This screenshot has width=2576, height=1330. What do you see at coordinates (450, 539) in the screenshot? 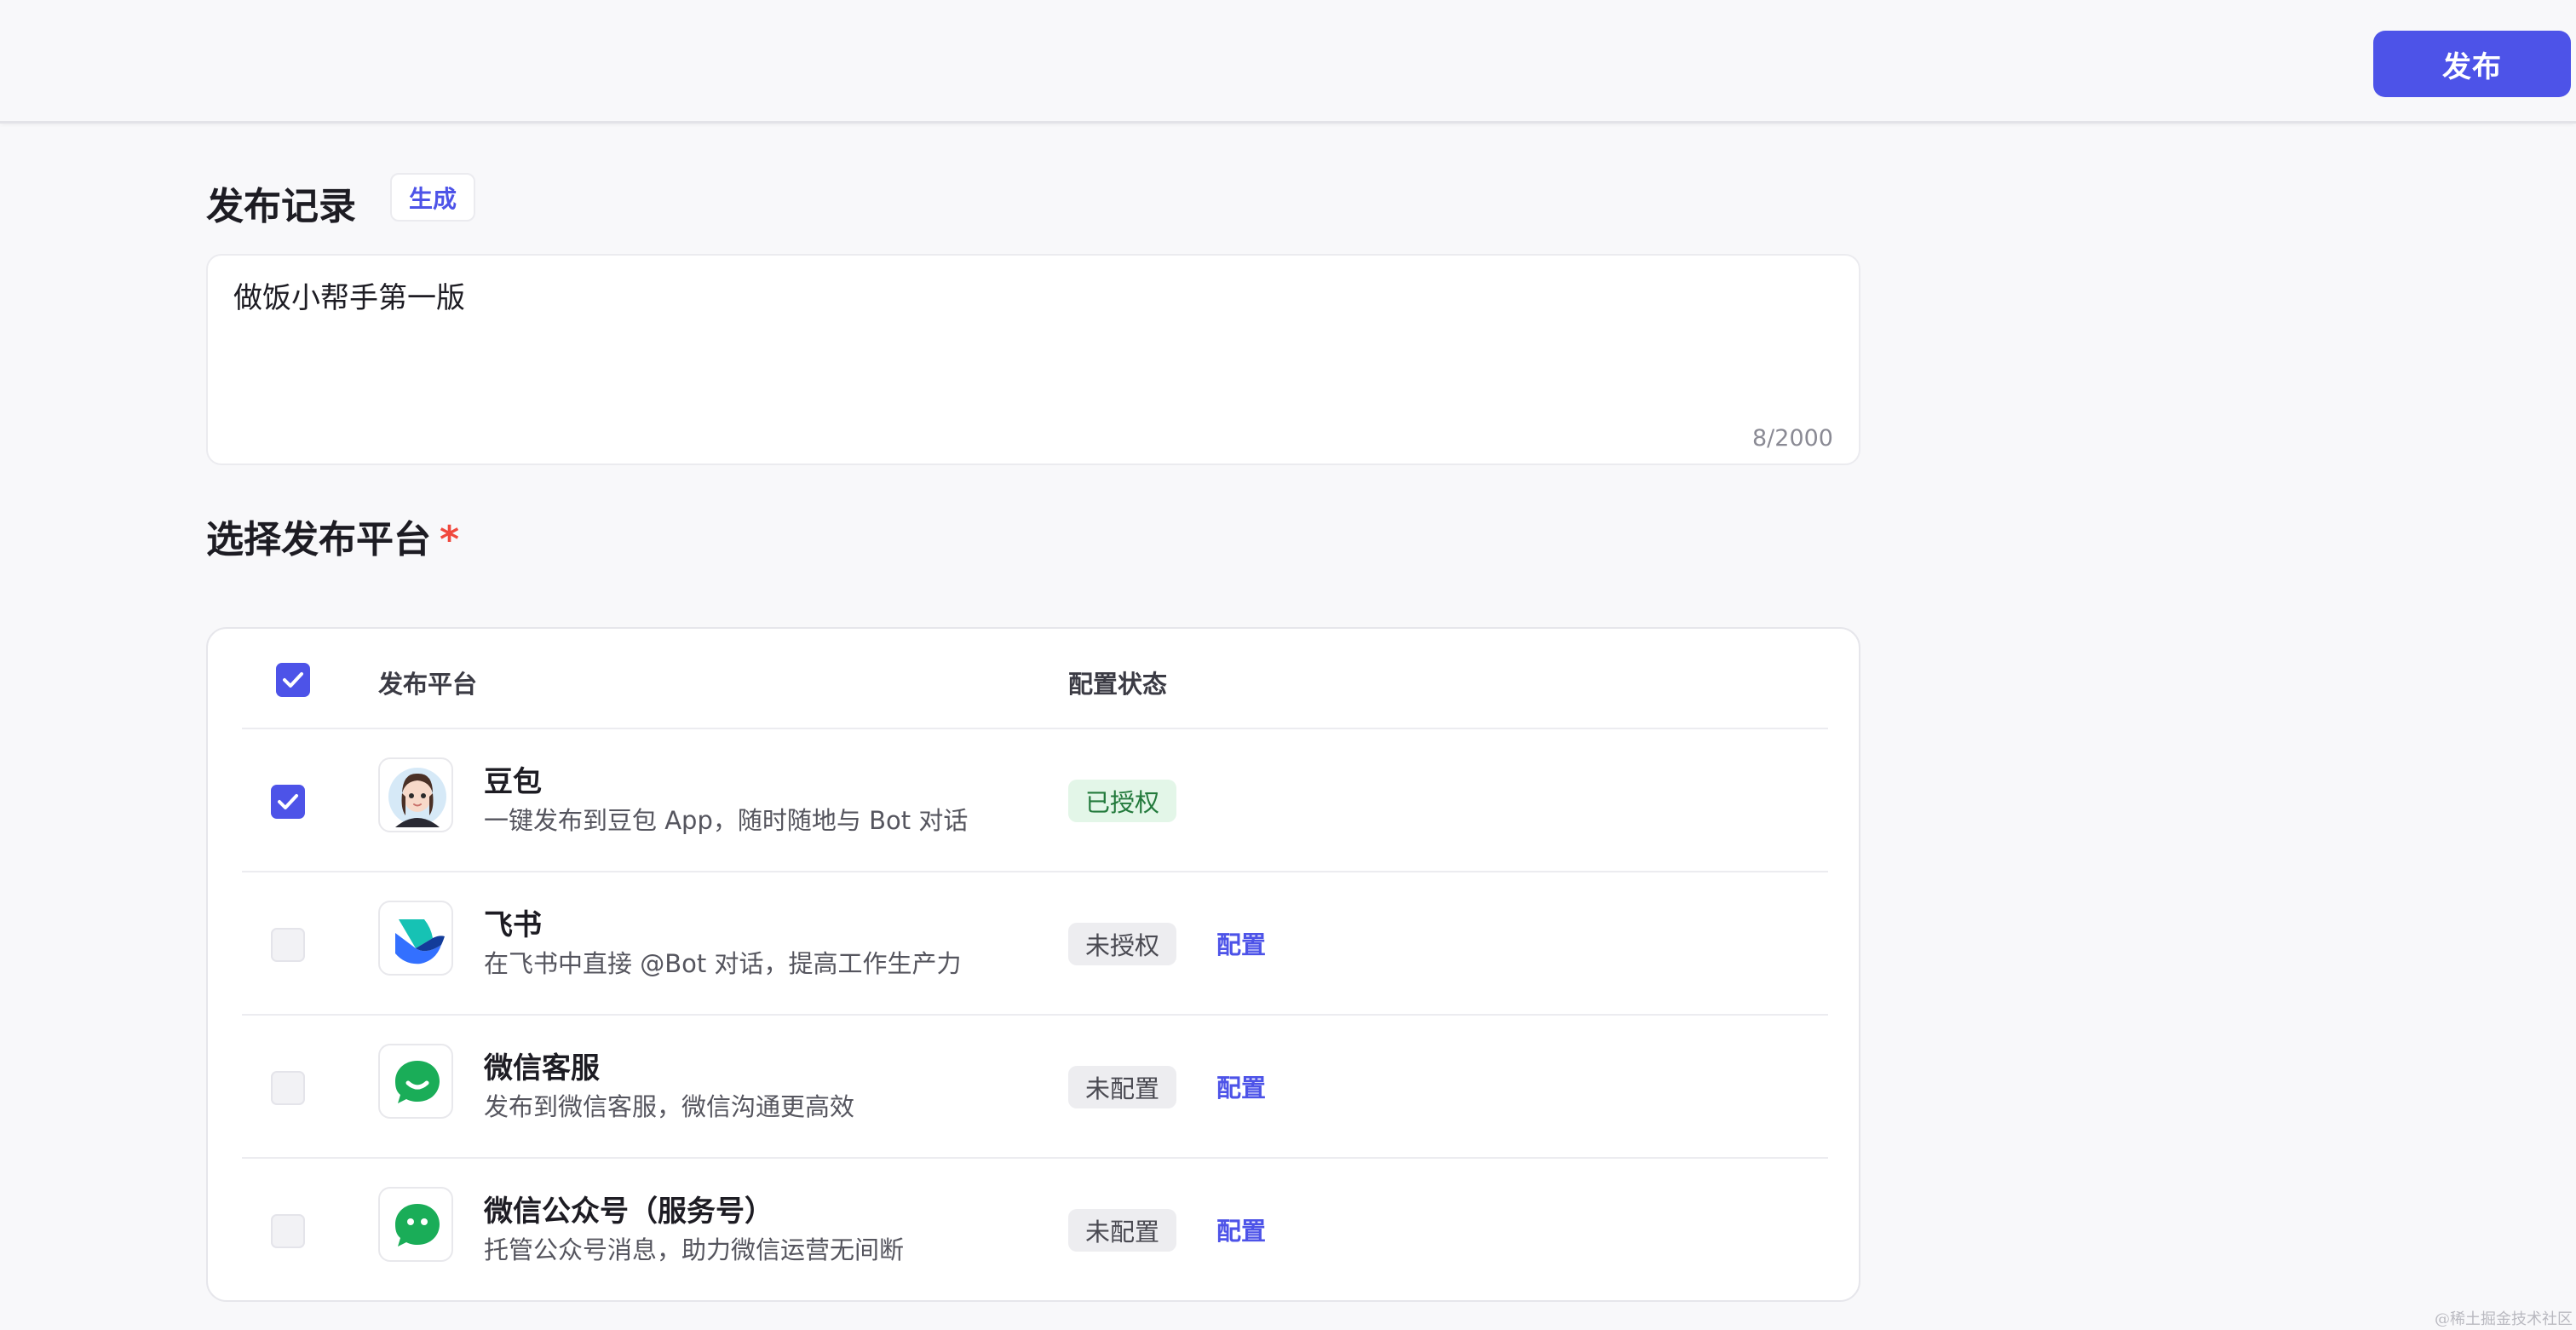
I see `required-mark: *` at bounding box center [450, 539].